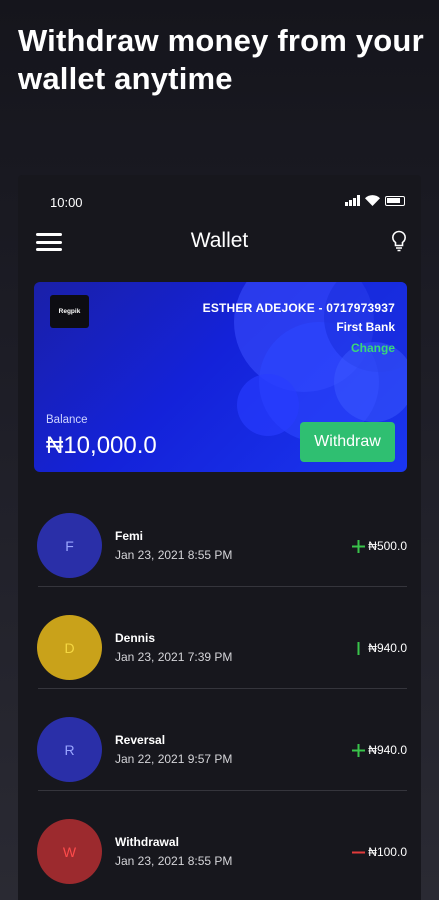 This screenshot has width=439, height=900. Describe the element at coordinates (372, 200) in the screenshot. I see `wifi-icon` at that location.